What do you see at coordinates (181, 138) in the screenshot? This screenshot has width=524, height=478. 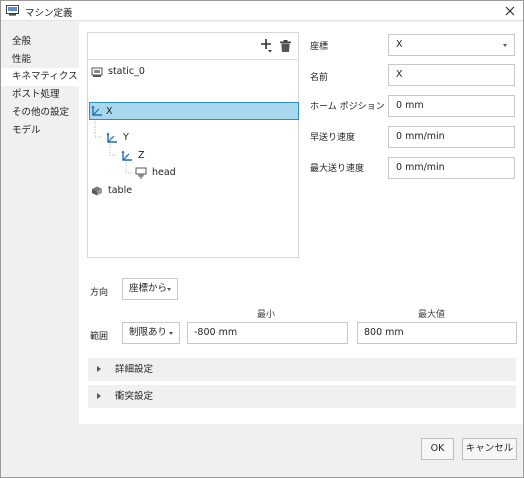 I see `tree-item-y: Y` at bounding box center [181, 138].